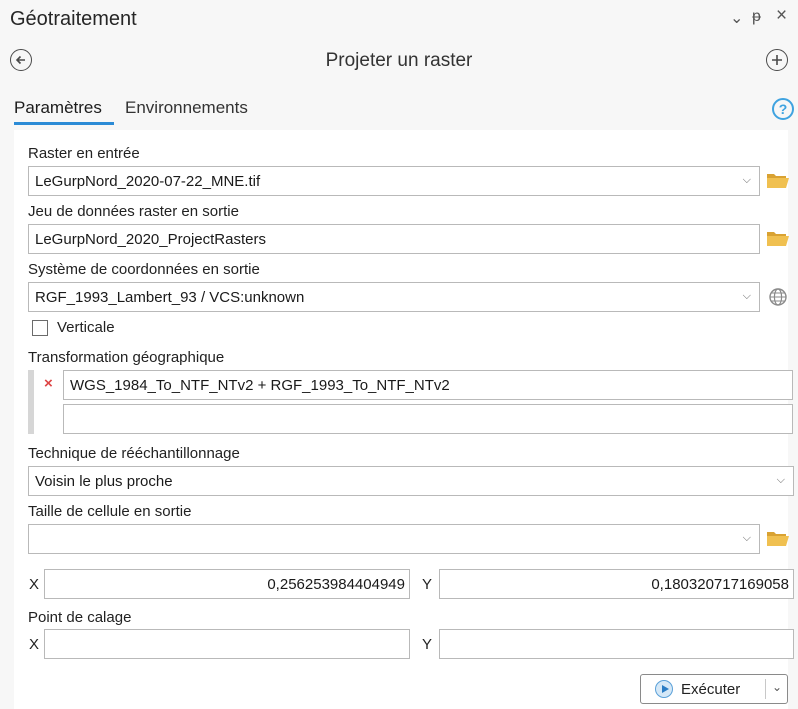 This screenshot has width=798, height=709. What do you see at coordinates (427, 584) in the screenshot?
I see `cell-size-y-label: Y` at bounding box center [427, 584].